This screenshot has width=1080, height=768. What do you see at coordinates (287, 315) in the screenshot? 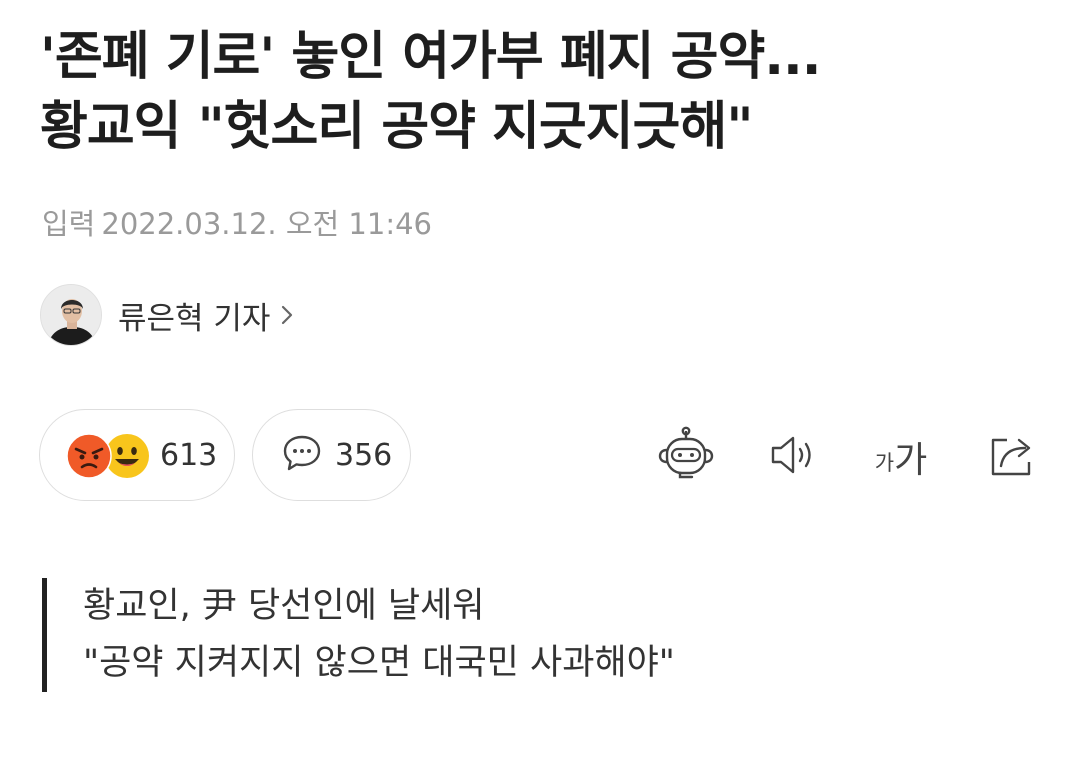
I see `chevron-right-icon` at bounding box center [287, 315].